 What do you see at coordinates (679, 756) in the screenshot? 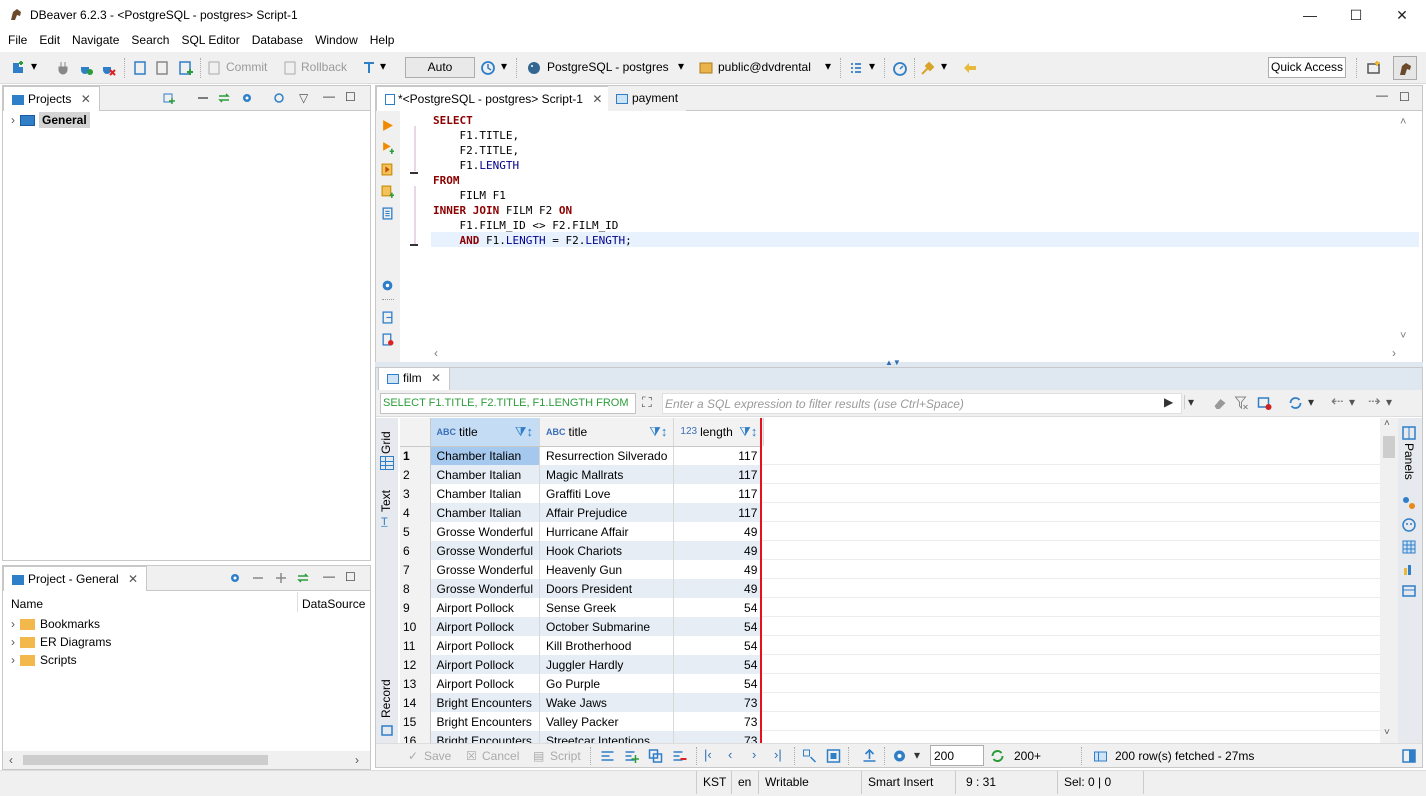
I see `delete-row-icon` at bounding box center [679, 756].